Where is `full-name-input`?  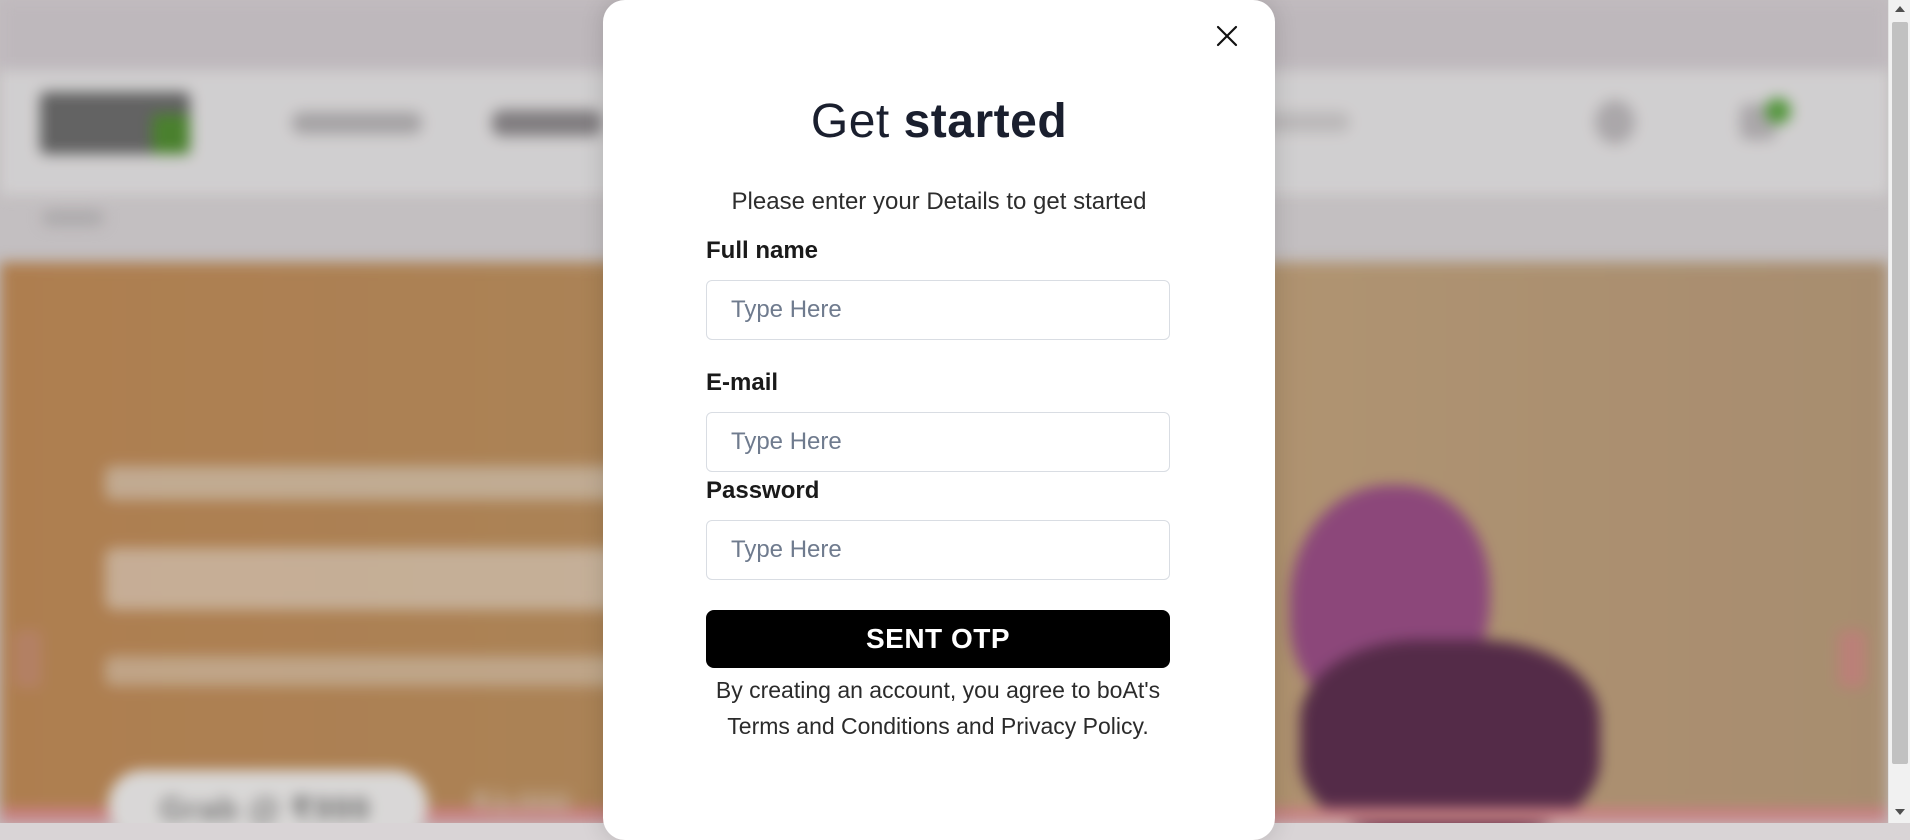
full-name-input is located at coordinates (938, 310).